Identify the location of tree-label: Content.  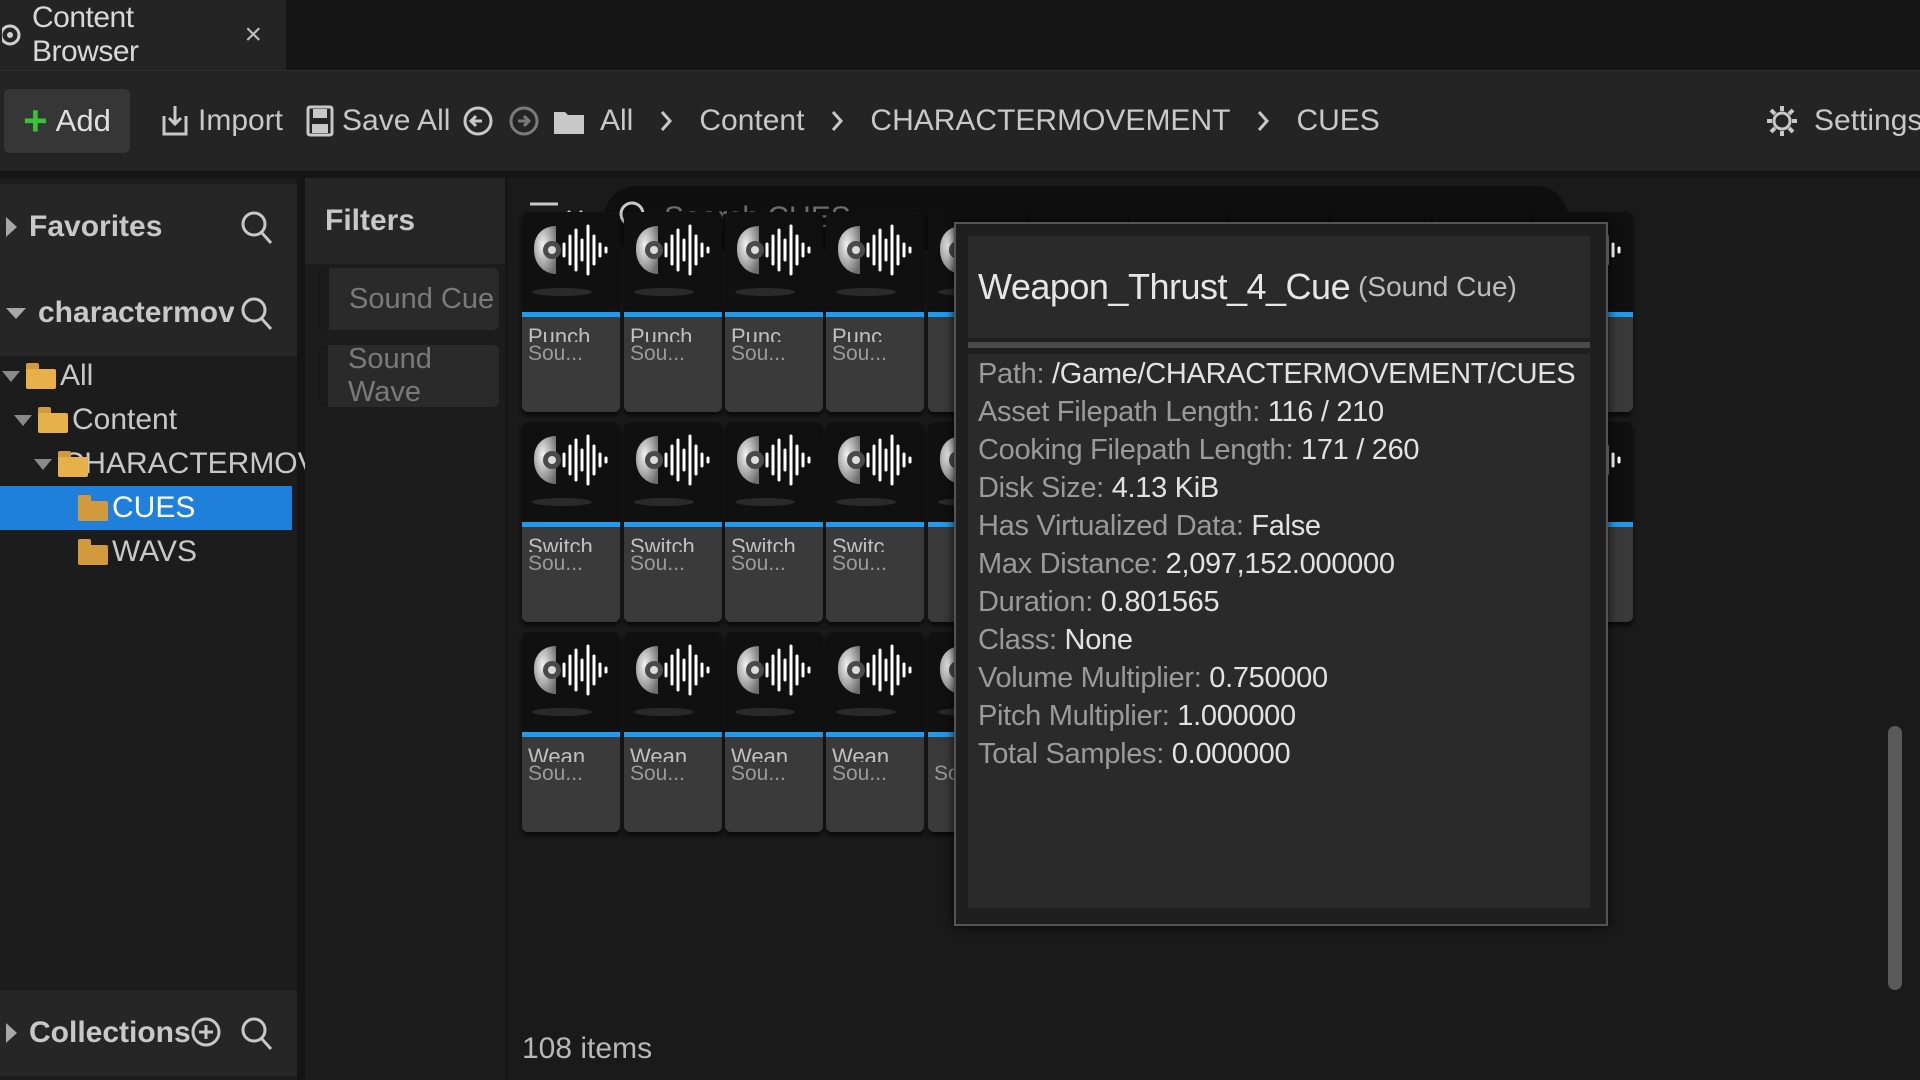
(125, 419).